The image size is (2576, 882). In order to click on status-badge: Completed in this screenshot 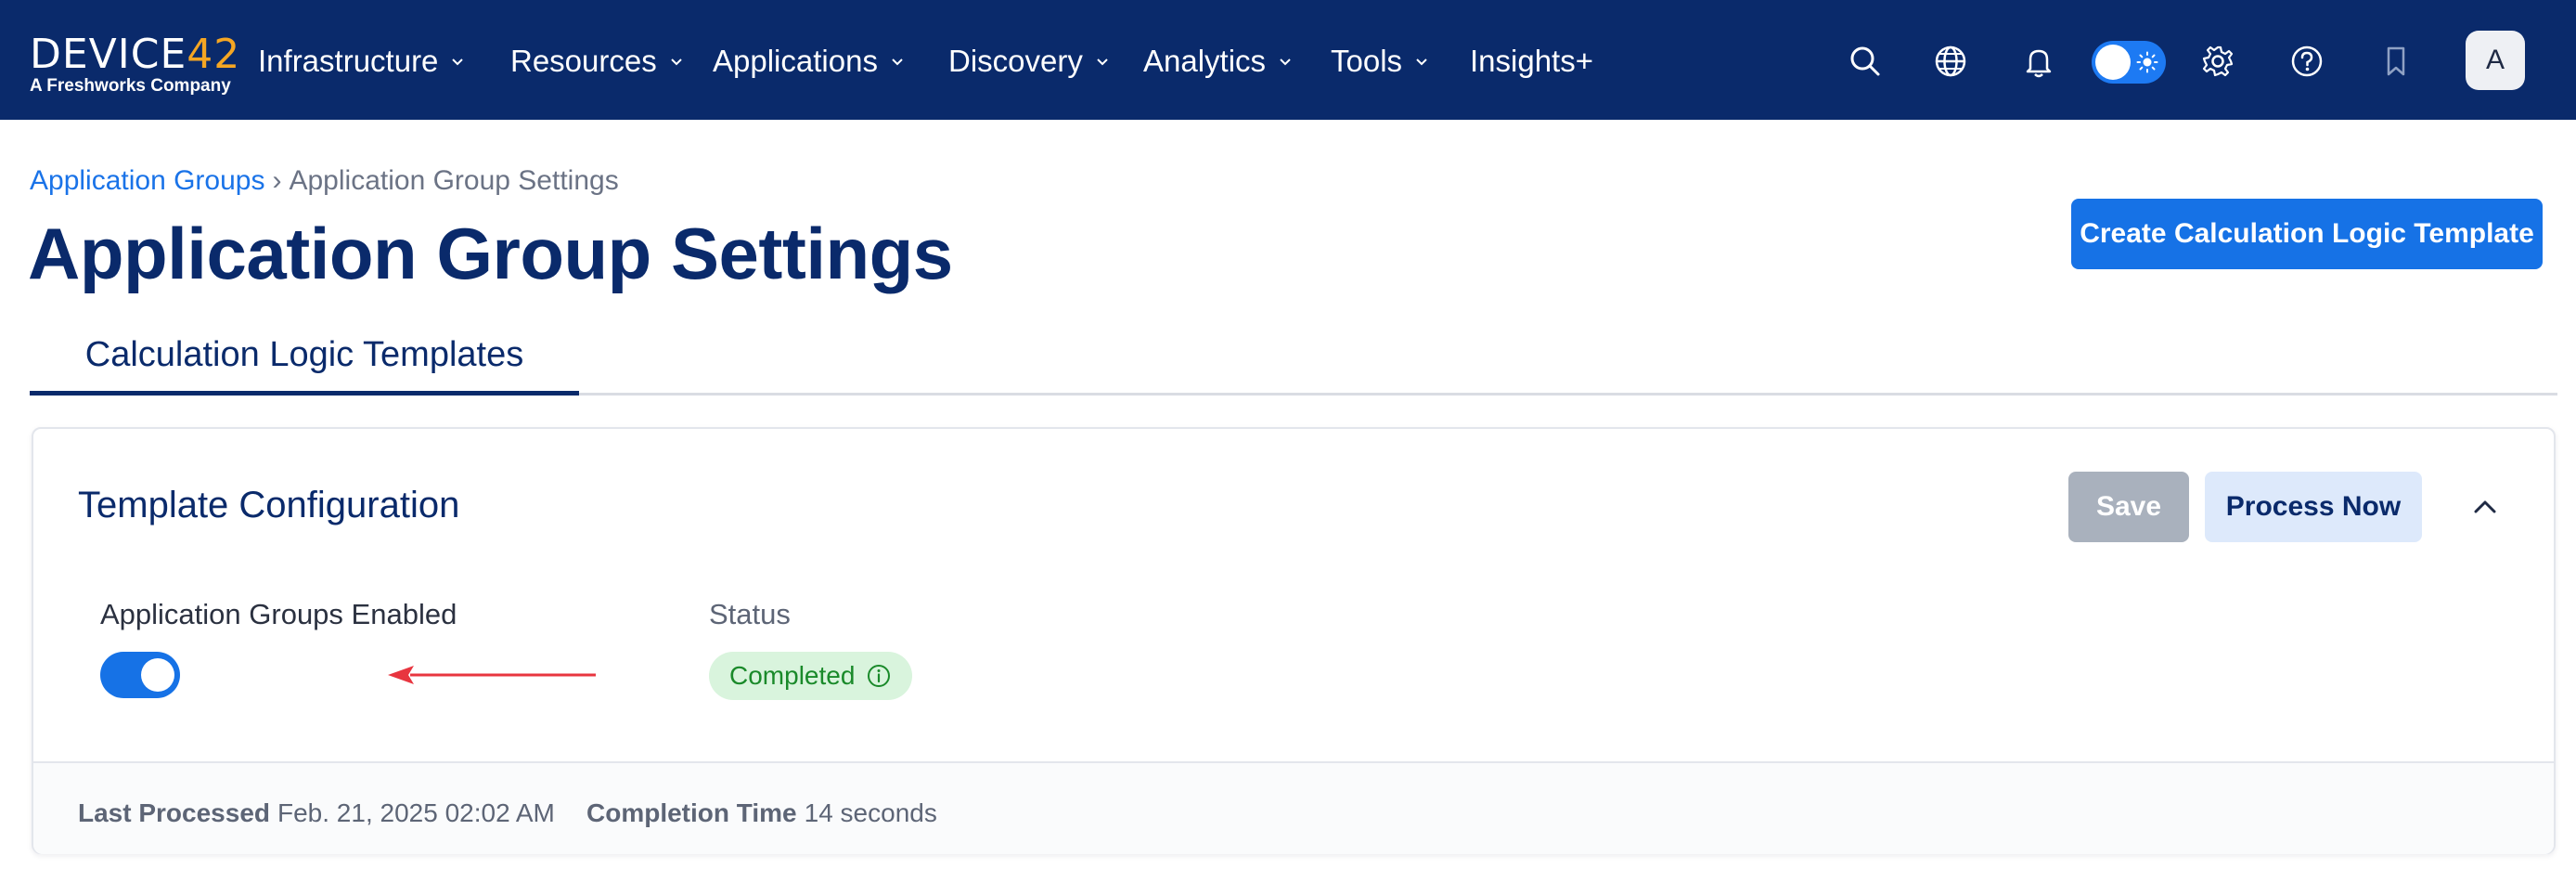, I will do `click(811, 676)`.